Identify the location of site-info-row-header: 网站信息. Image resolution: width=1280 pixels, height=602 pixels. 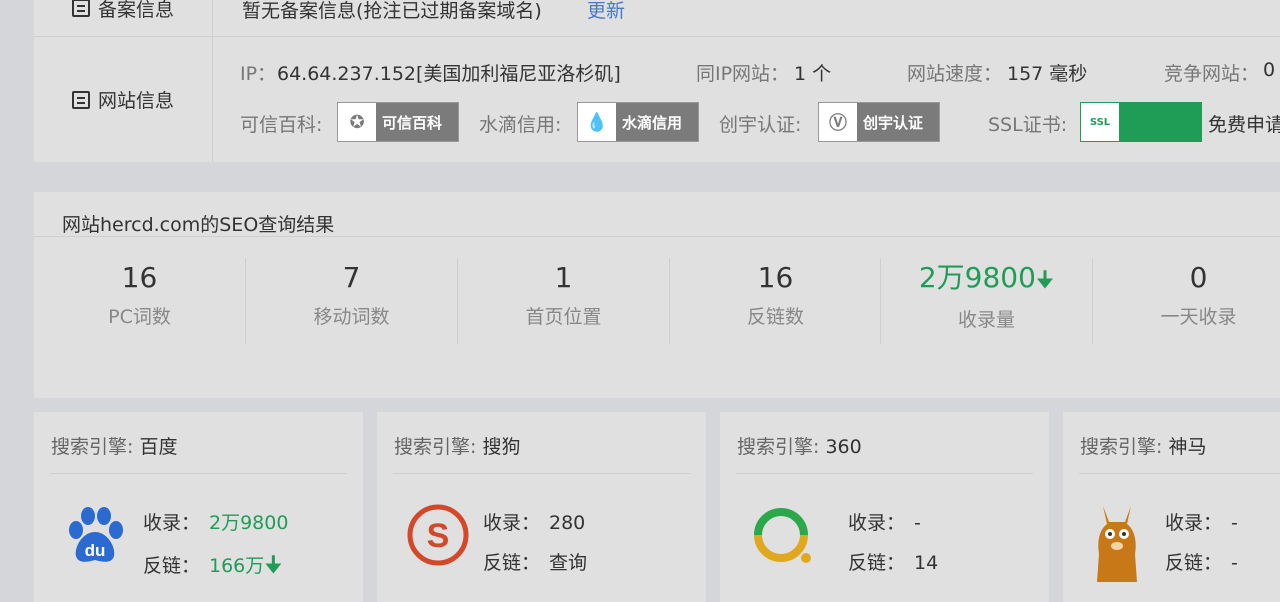
(123, 99).